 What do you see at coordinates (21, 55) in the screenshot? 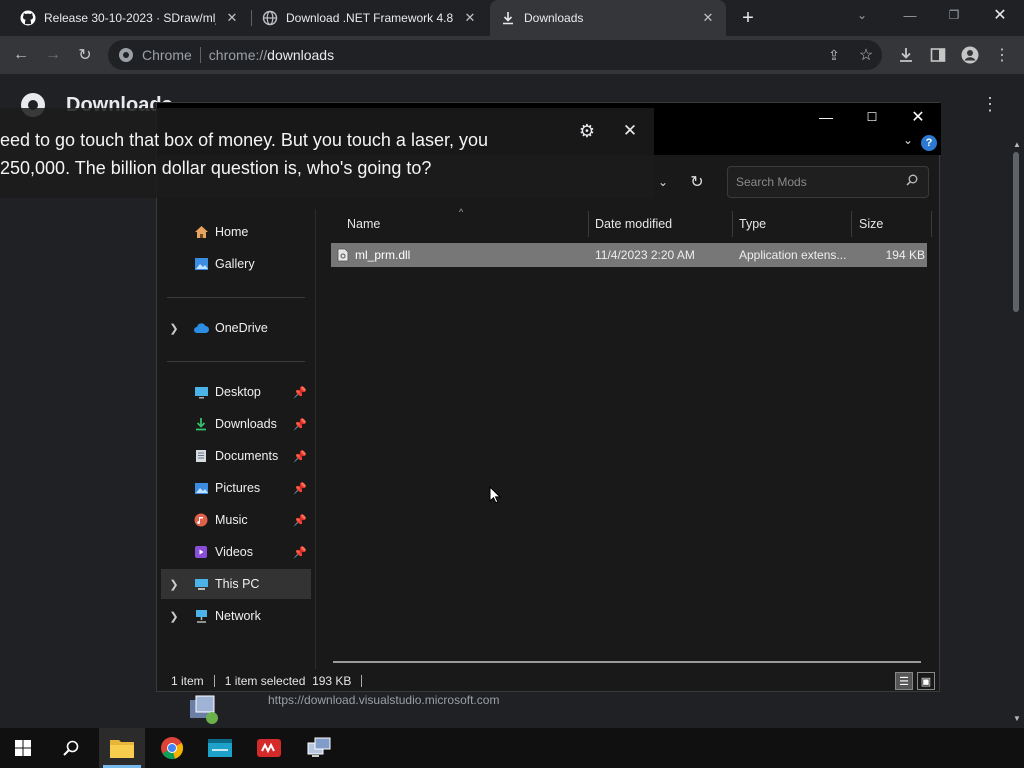
I see `back-icon: ←` at bounding box center [21, 55].